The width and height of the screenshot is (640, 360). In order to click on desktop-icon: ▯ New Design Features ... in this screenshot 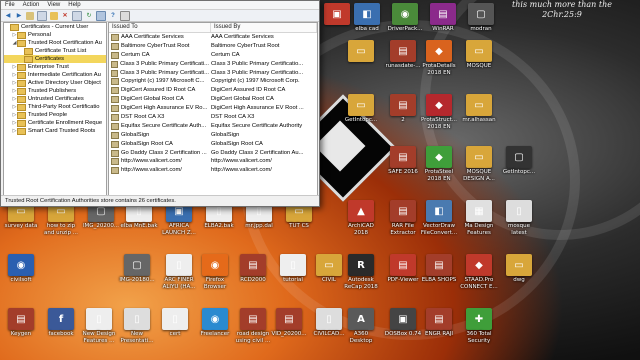, I will do `click(99, 326)`.